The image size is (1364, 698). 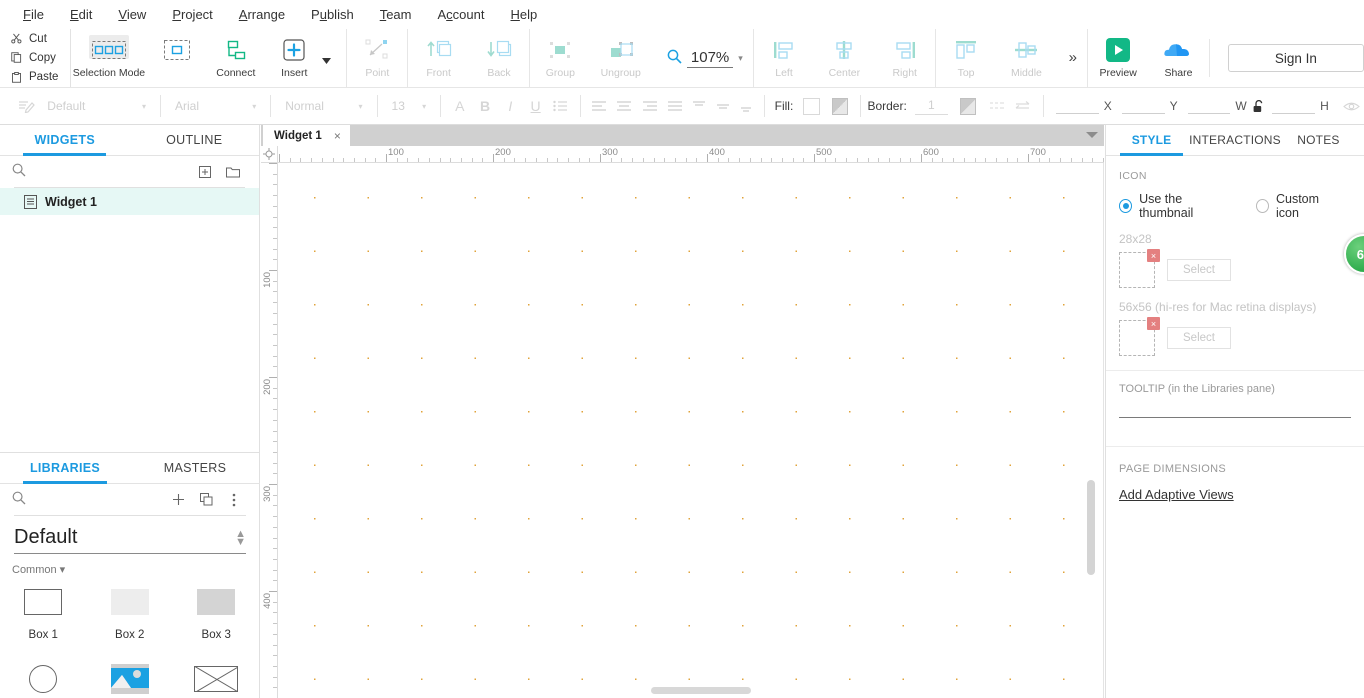 What do you see at coordinates (1077, 106) in the screenshot?
I see `x-input` at bounding box center [1077, 106].